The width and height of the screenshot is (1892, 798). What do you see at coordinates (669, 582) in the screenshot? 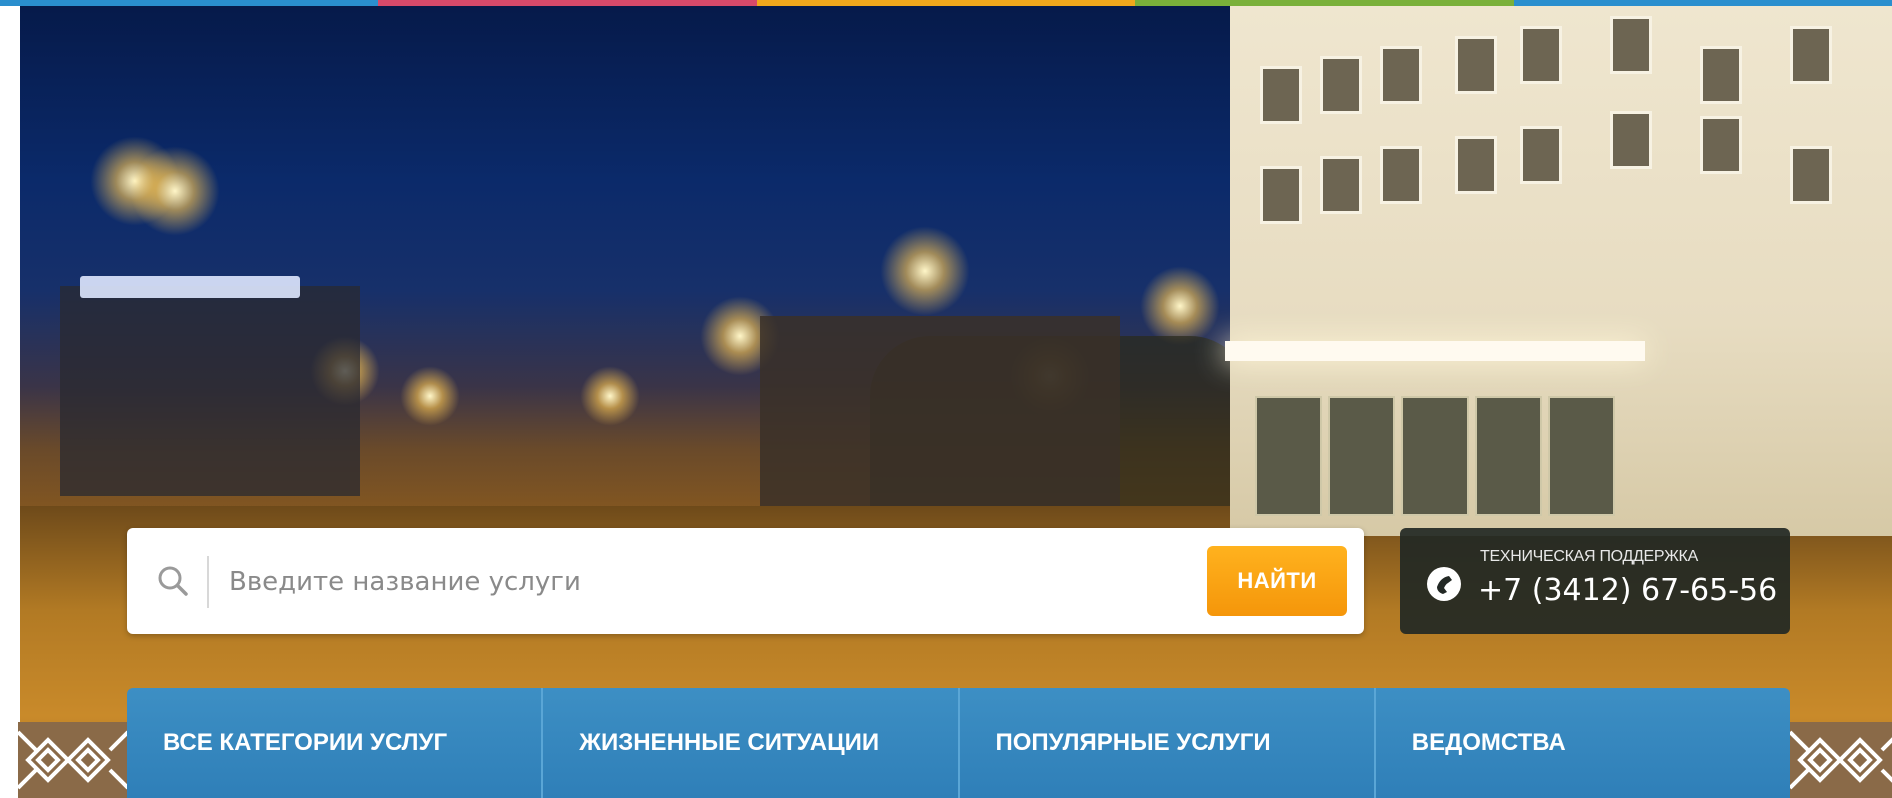
I see `search-input` at bounding box center [669, 582].